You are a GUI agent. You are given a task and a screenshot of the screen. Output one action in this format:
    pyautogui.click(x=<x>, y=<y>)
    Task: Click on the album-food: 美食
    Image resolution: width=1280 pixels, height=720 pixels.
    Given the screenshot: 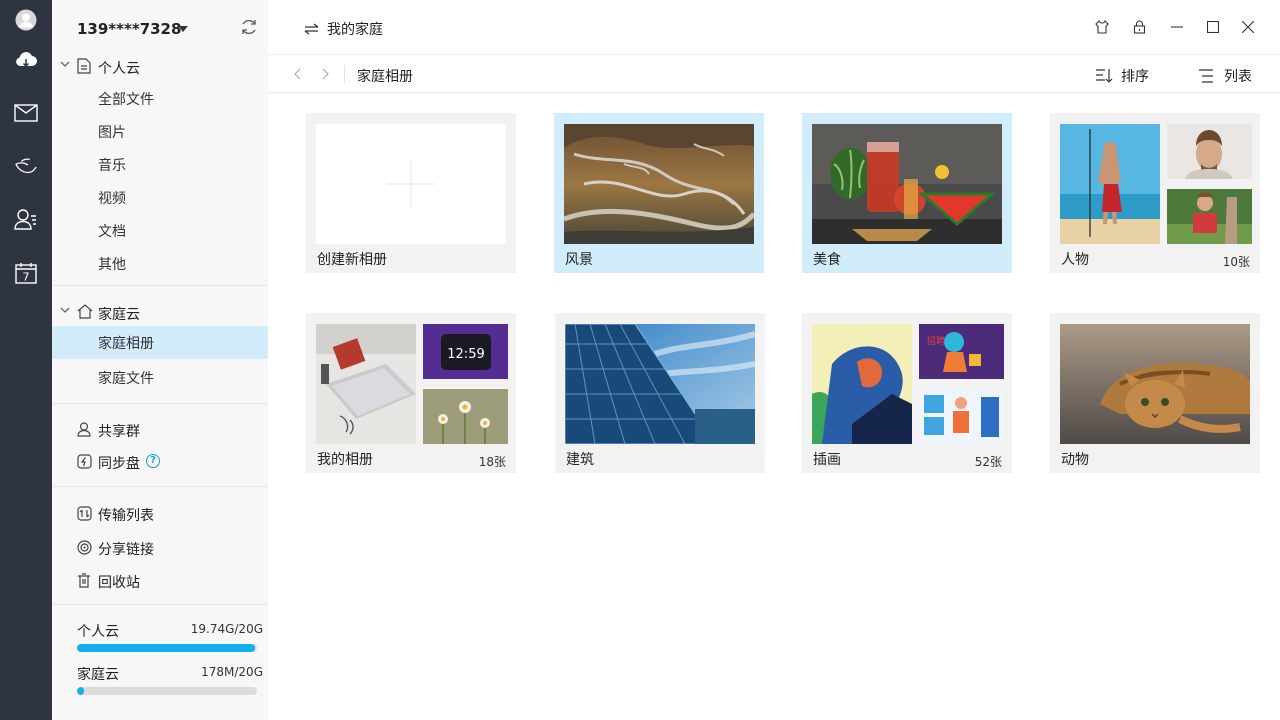 What is the action you would take?
    pyautogui.click(x=907, y=193)
    